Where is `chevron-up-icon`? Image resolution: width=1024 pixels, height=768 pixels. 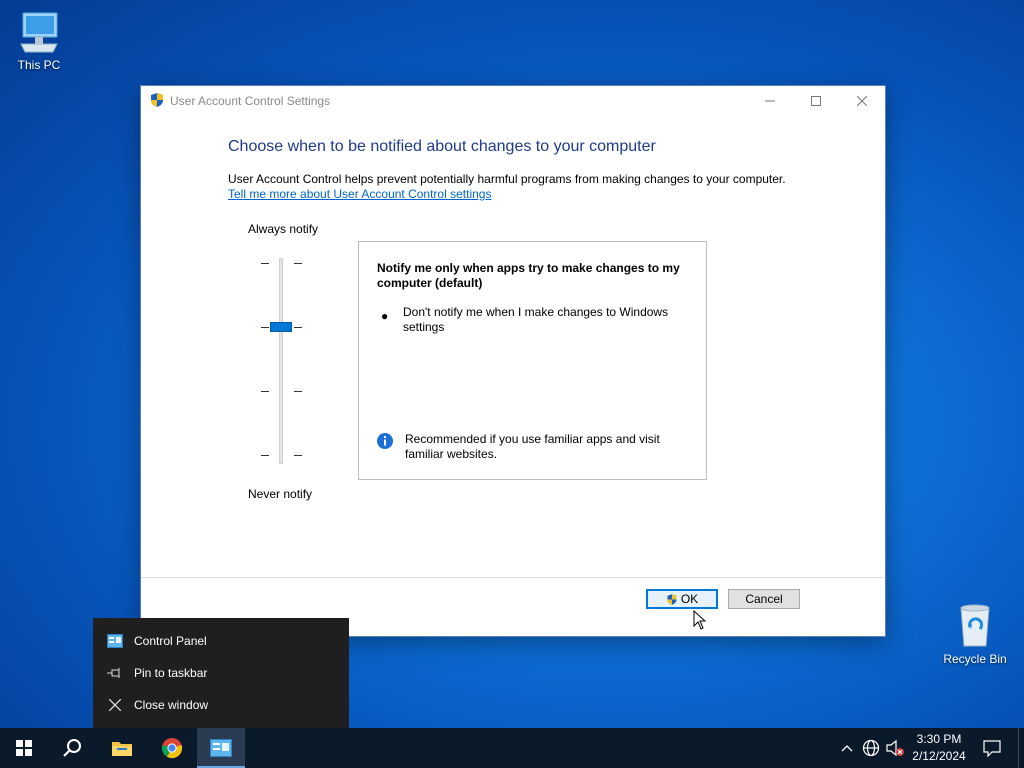
chevron-up-icon is located at coordinates (847, 748).